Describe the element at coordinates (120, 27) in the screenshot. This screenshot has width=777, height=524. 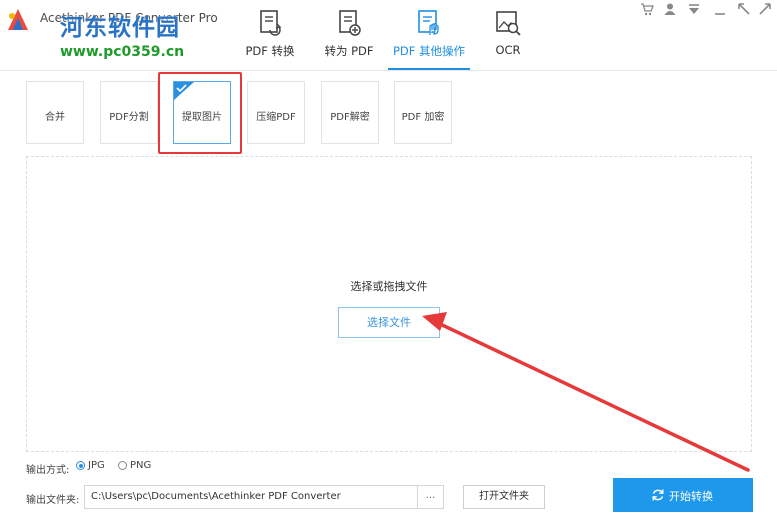
I see `watermark-name: 河东软件园` at that location.